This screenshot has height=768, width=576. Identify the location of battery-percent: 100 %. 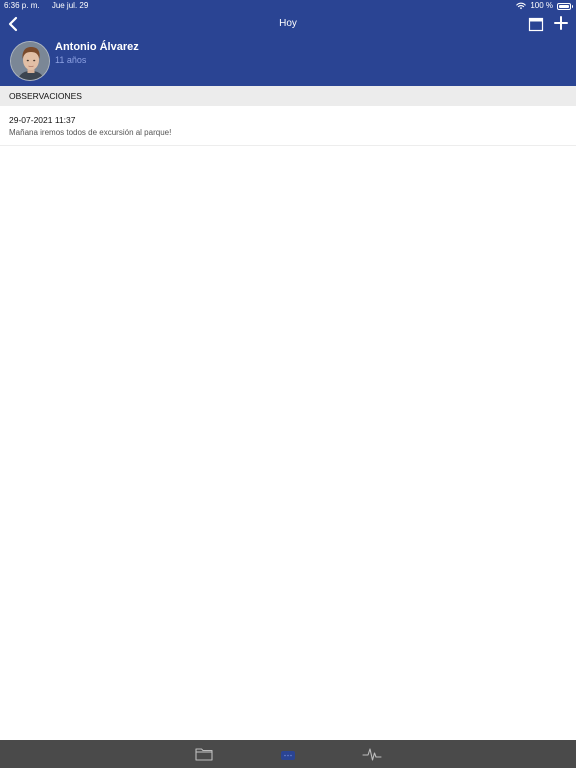
(541, 5).